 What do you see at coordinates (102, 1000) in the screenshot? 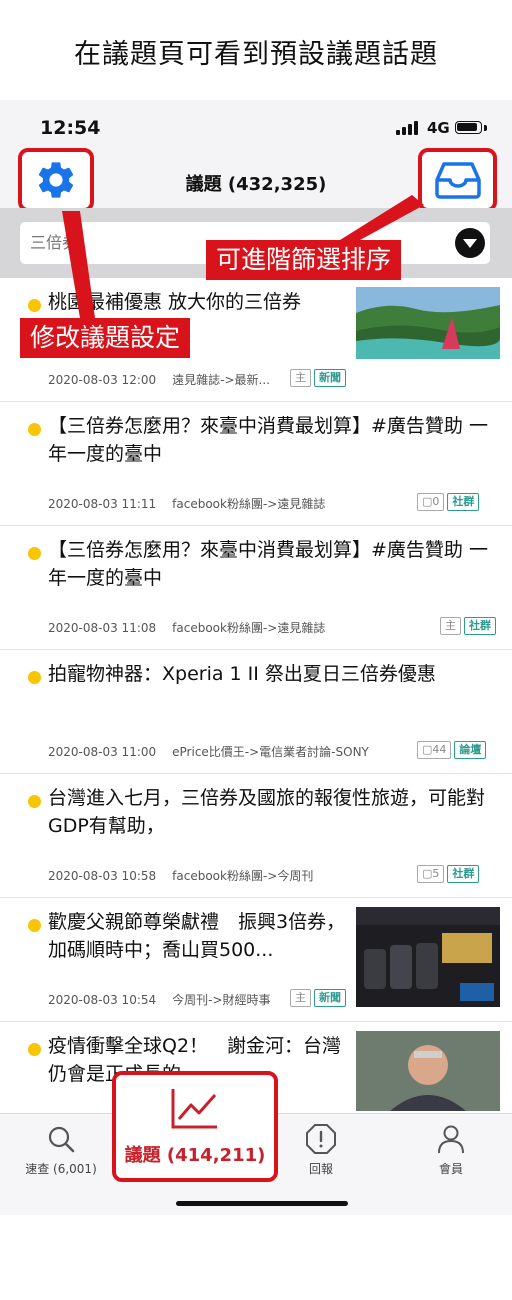
I see `item-date: 2020-08-03 10:54` at bounding box center [102, 1000].